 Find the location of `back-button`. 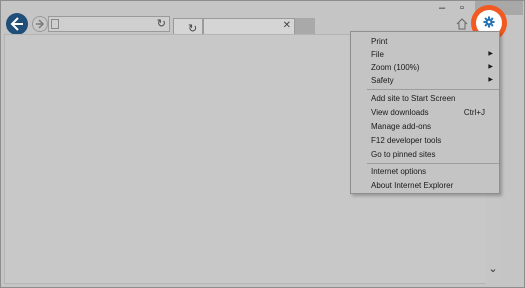

back-button is located at coordinates (17, 24).